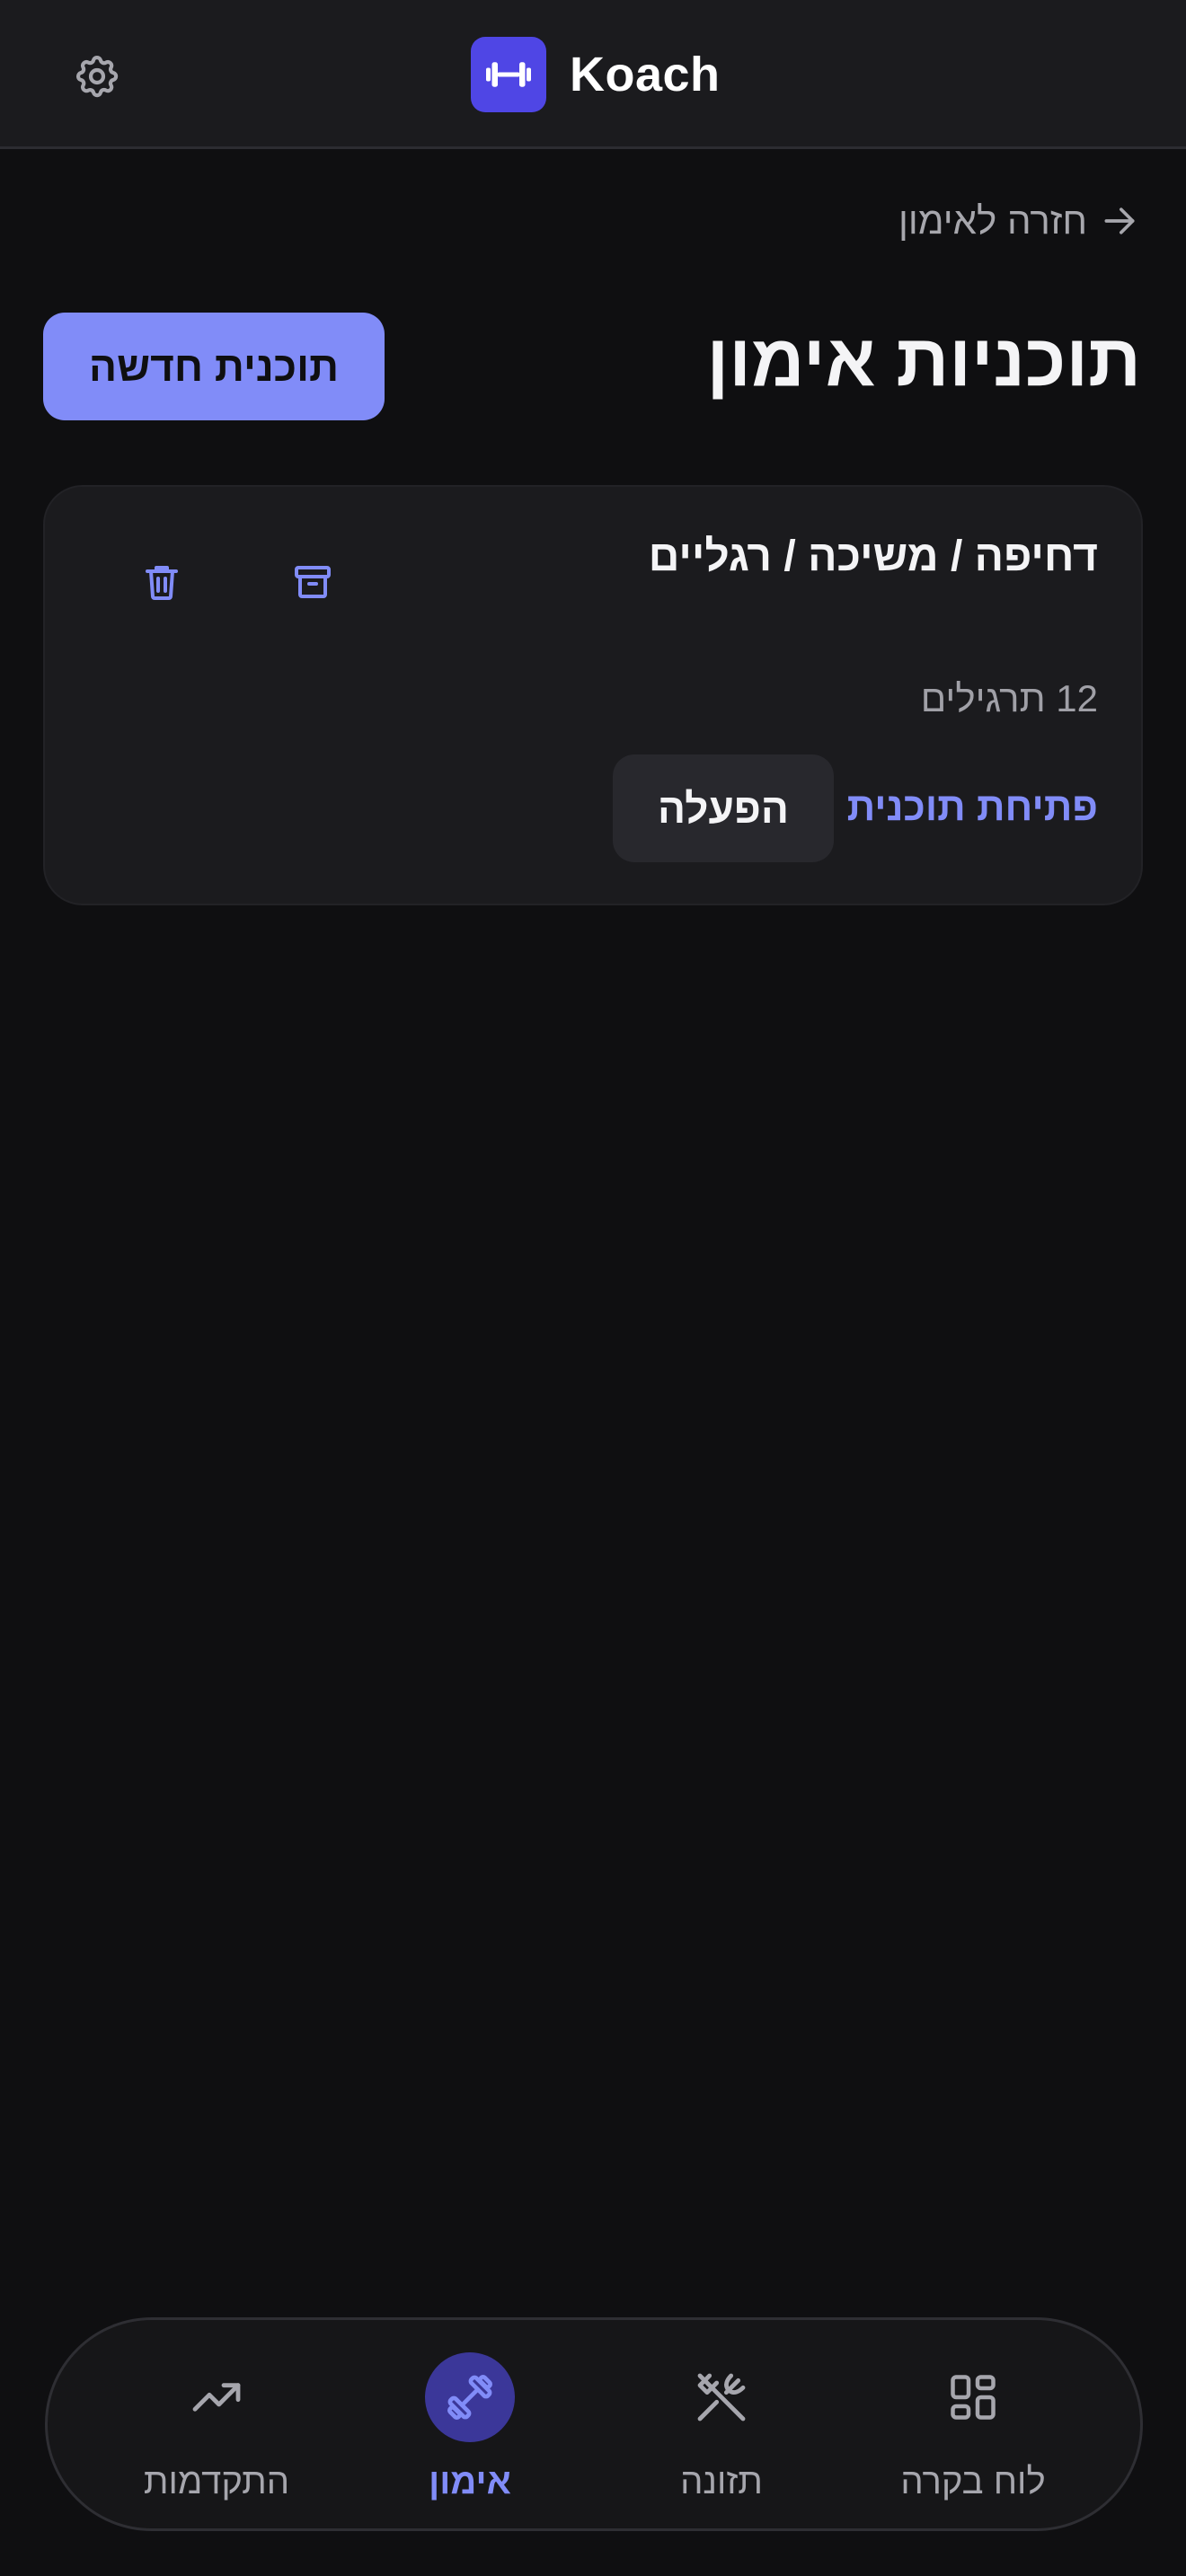  Describe the element at coordinates (594, 2424) in the screenshot. I see `bottom-nav: לוח בקרה תזונה אימון התקדמות` at that location.